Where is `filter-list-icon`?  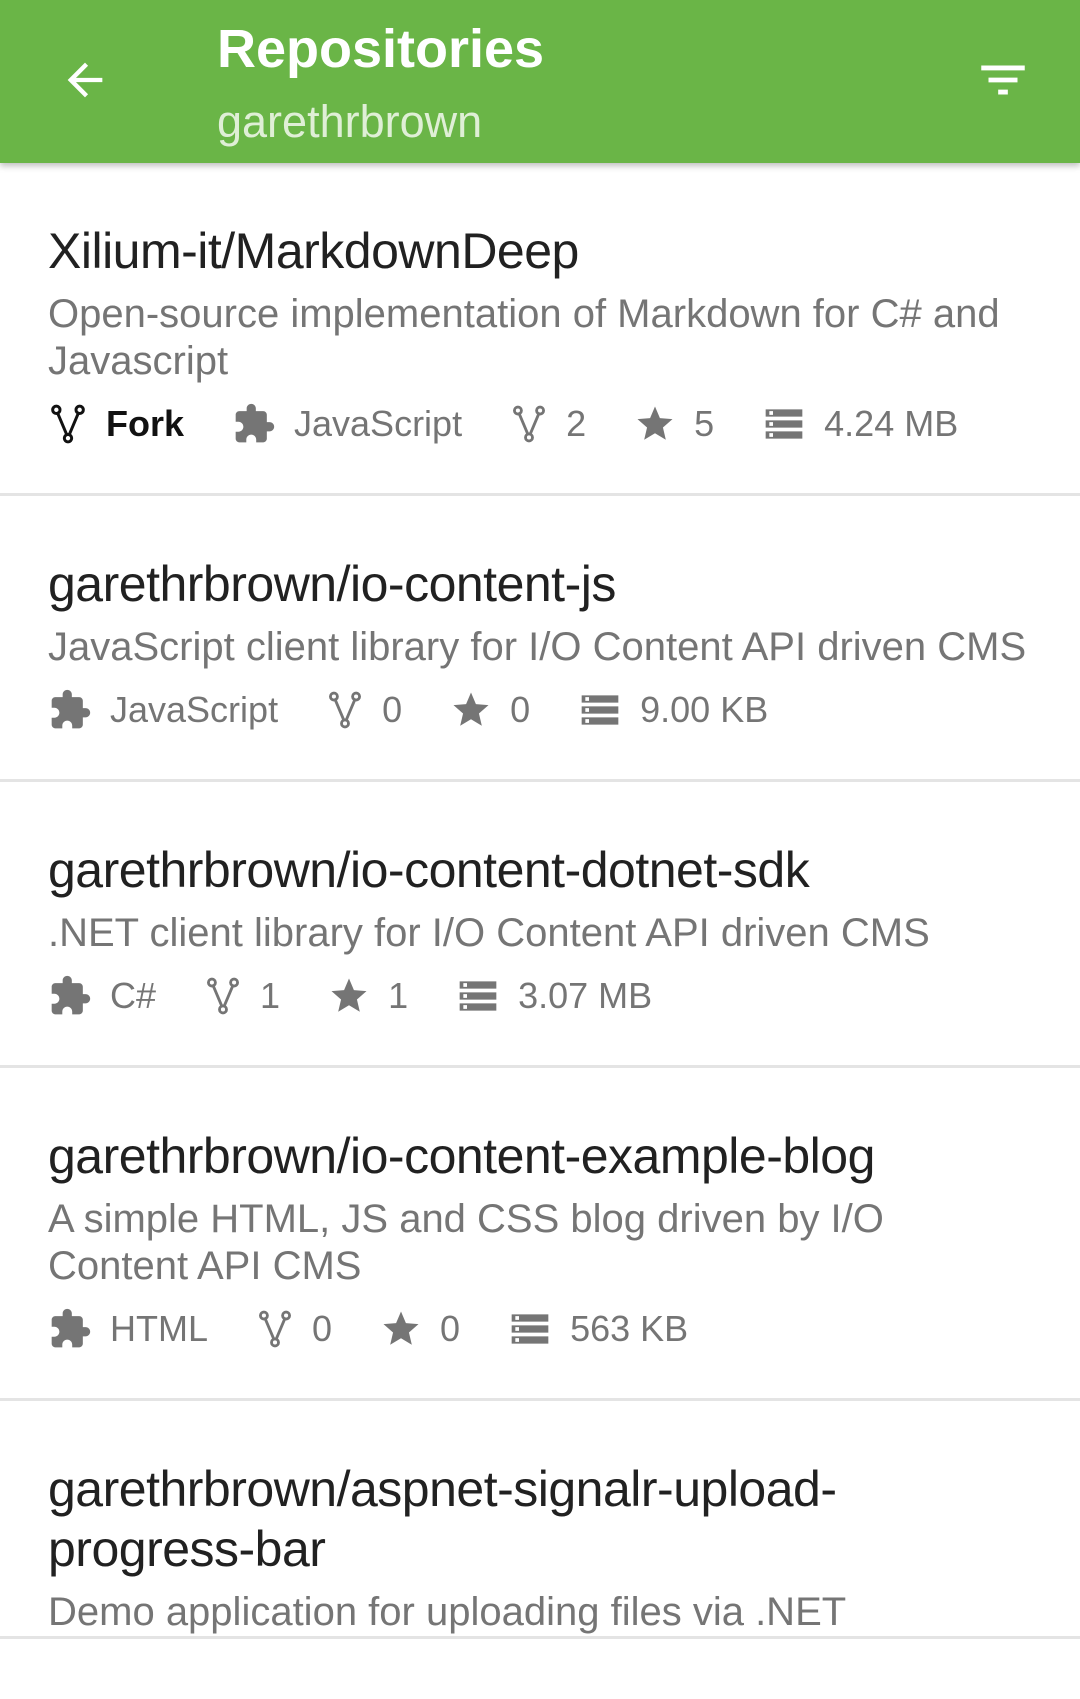 filter-list-icon is located at coordinates (1003, 80).